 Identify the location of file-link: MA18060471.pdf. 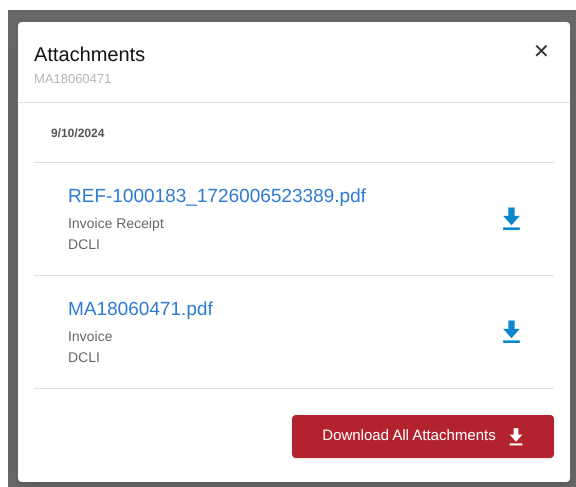
(140, 310).